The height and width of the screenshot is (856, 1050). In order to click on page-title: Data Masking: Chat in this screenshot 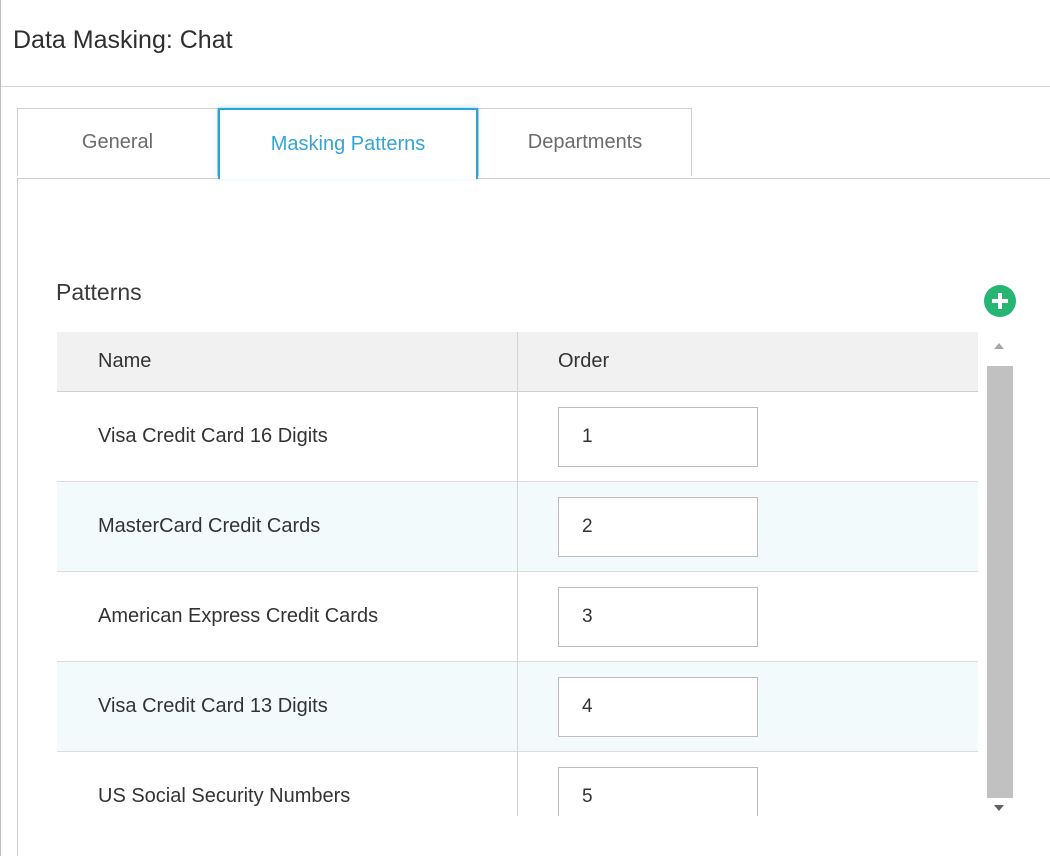, I will do `click(123, 40)`.